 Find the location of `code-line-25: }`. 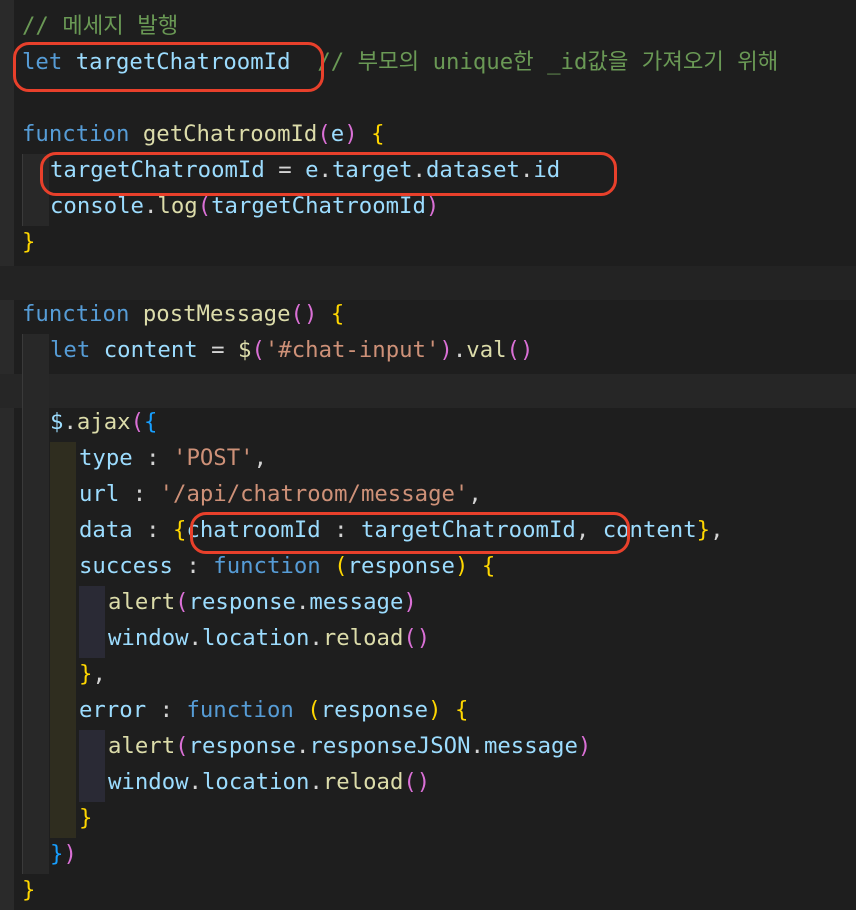

code-line-25: } is located at coordinates (27, 890).